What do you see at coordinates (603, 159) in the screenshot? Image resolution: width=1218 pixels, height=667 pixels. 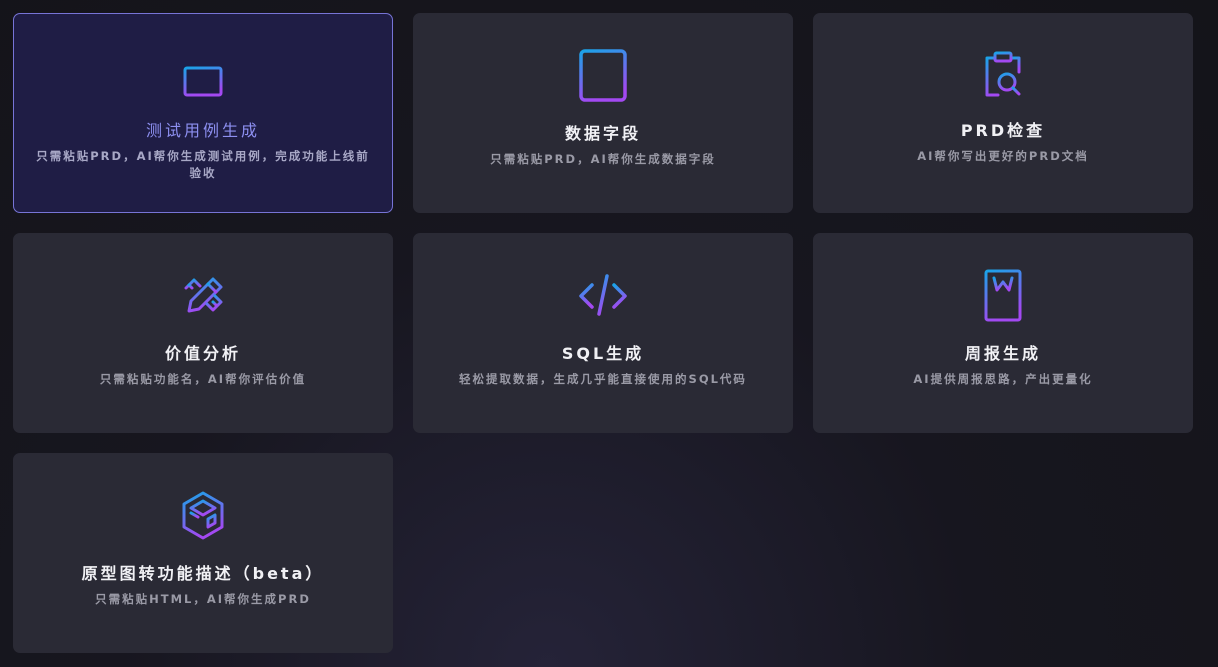 I see `card-description: 只需粘贴PRD，AI帮你生成数据字段` at bounding box center [603, 159].